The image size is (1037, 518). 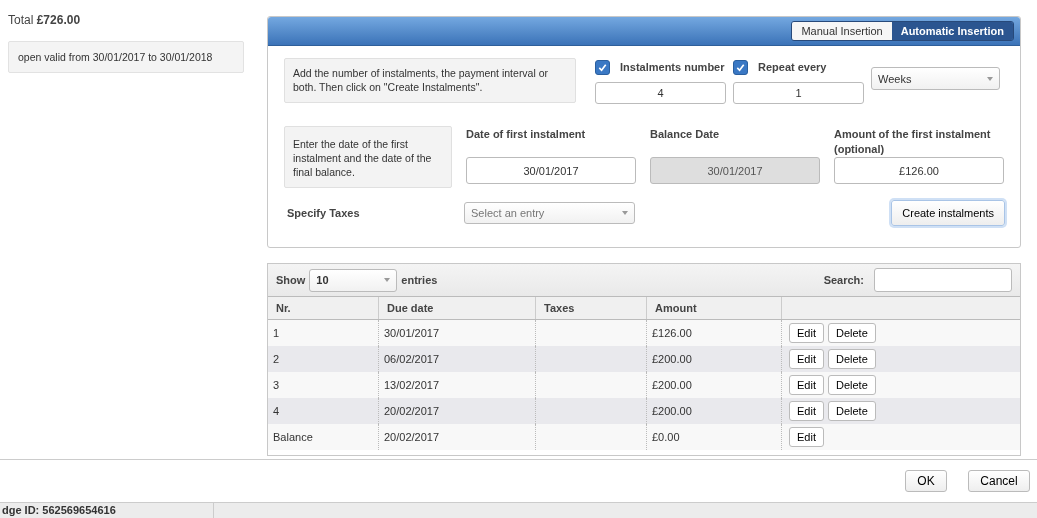 I want to click on field-label: Repeat every, so click(x=792, y=67).